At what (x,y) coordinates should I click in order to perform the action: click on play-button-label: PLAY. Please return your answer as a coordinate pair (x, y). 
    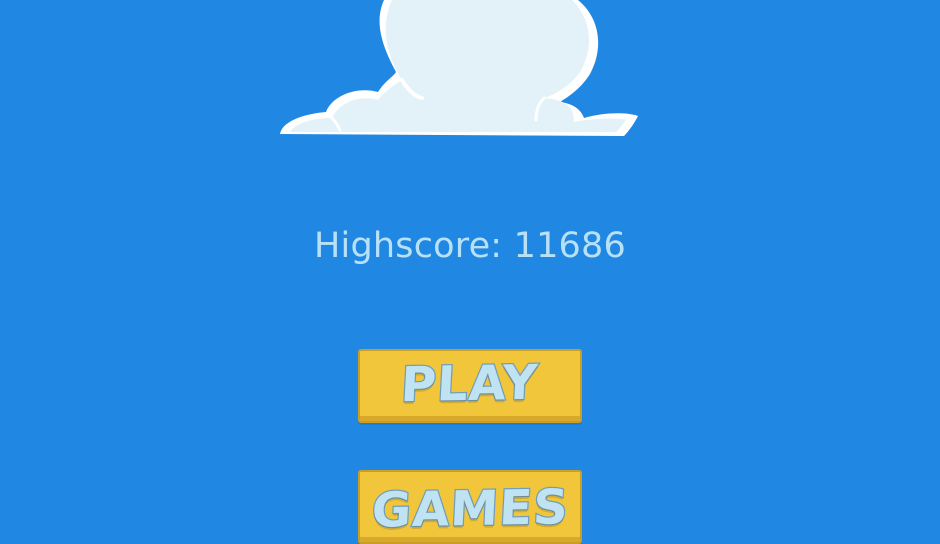
    Looking at the image, I should click on (470, 384).